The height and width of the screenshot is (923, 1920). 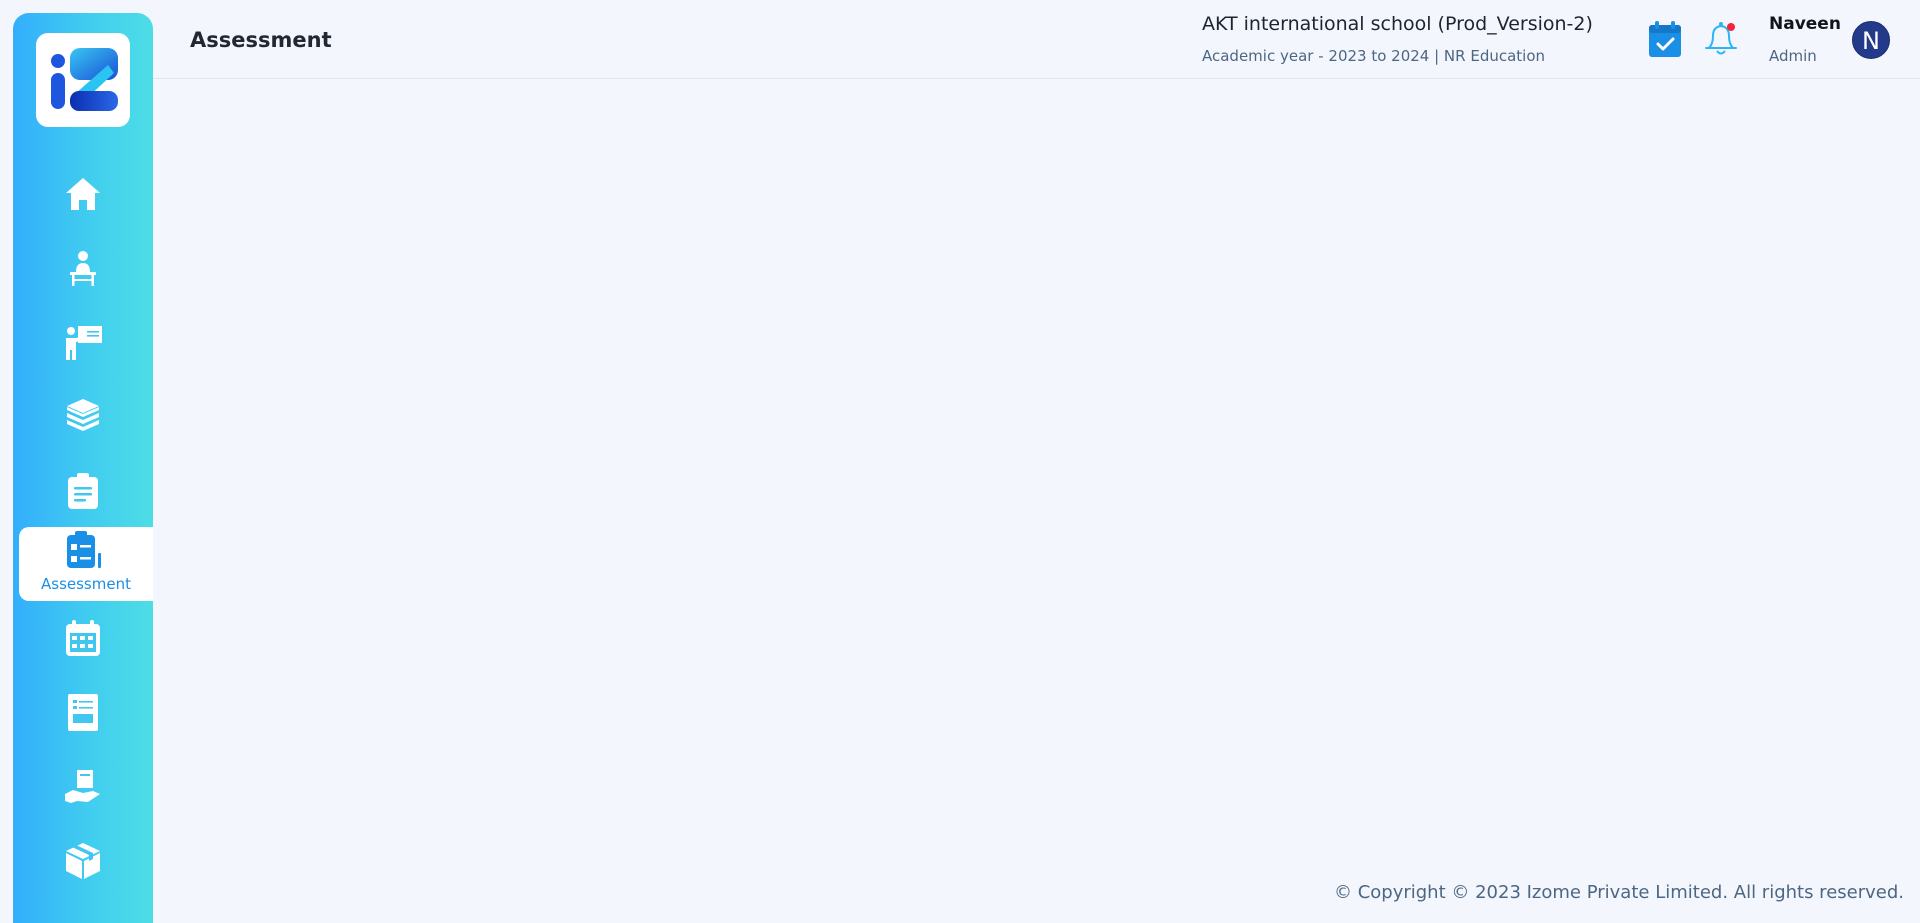 I want to click on student-desk-icon, so click(x=83, y=268).